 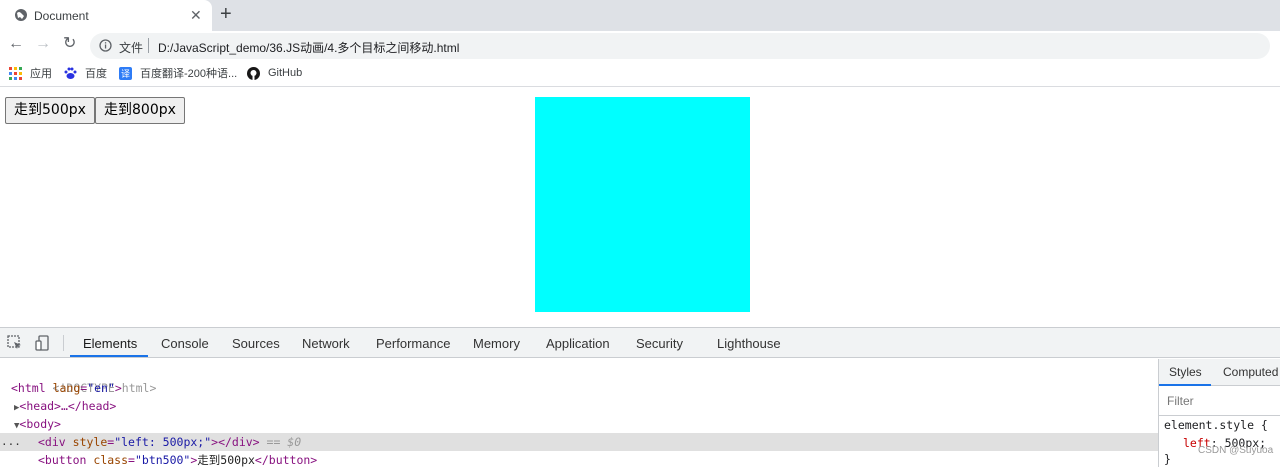 What do you see at coordinates (163, 442) in the screenshot?
I see `style-value: "left: 500px;"` at bounding box center [163, 442].